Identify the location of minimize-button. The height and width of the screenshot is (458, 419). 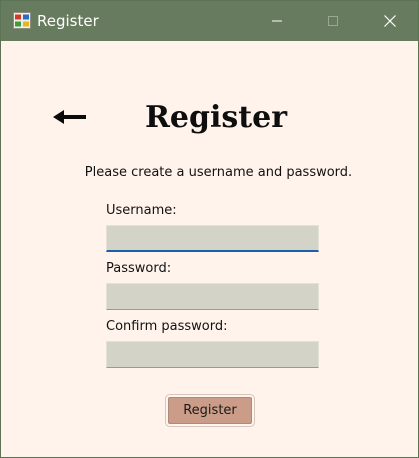
(277, 21).